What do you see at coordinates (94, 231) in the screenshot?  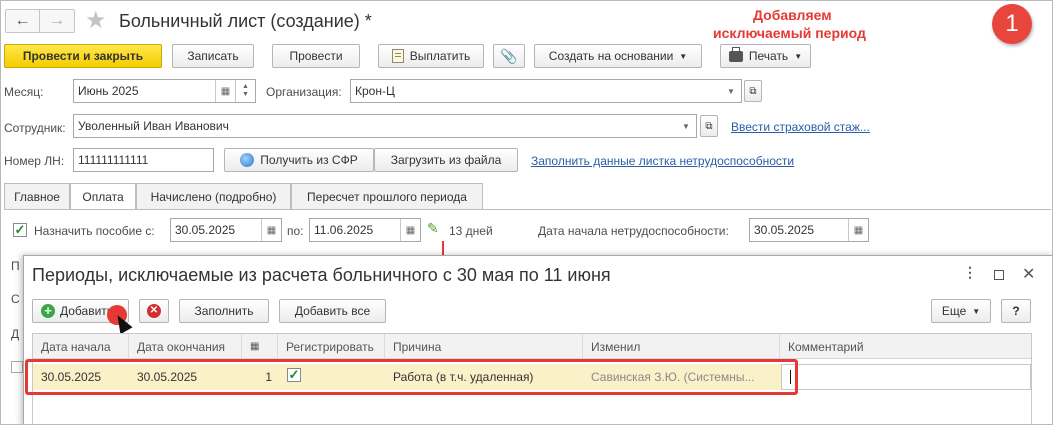 I see `assign-benefit-label: Назначить пособие с:` at bounding box center [94, 231].